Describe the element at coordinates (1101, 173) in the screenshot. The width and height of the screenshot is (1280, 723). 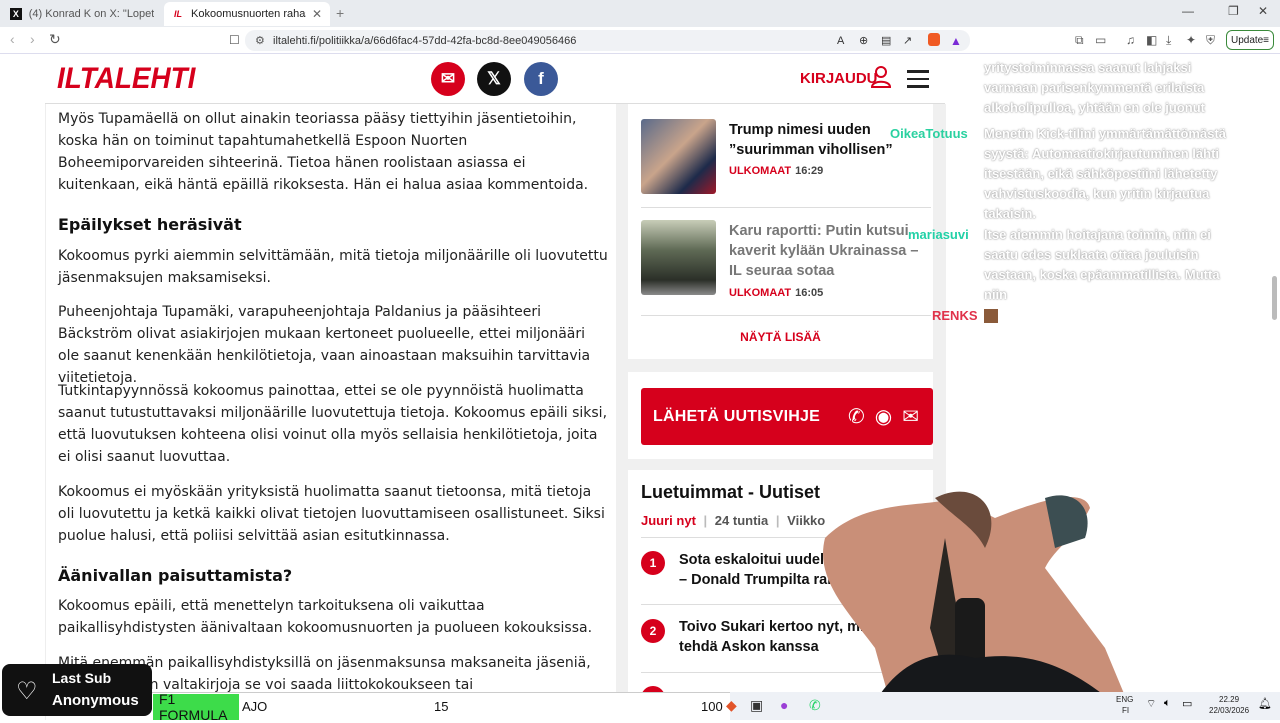
I see `chat-message: itsestään, eikä sähköpostiini lähetetty` at that location.